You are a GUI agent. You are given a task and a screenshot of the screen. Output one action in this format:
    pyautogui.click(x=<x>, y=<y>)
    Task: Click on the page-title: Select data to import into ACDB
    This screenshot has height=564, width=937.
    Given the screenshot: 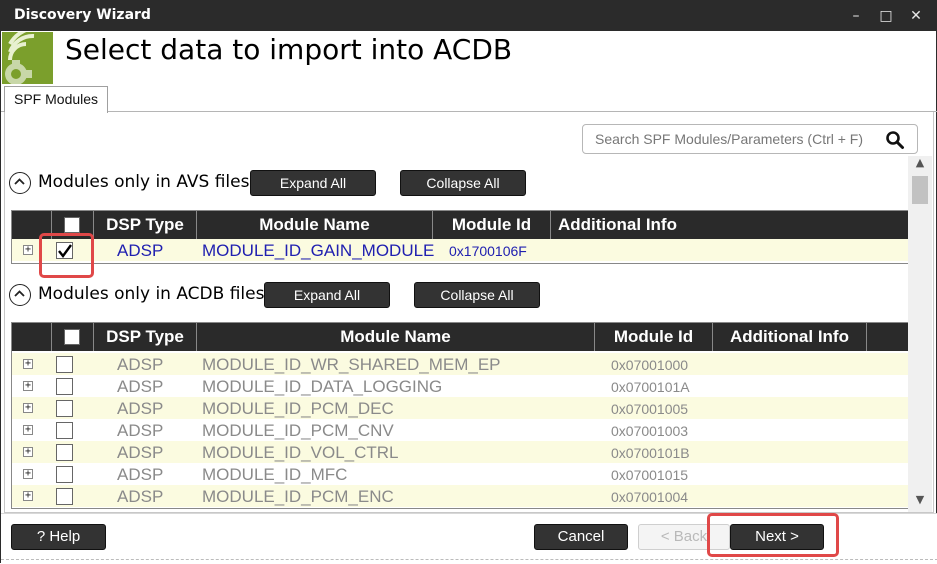 What is the action you would take?
    pyautogui.click(x=289, y=49)
    